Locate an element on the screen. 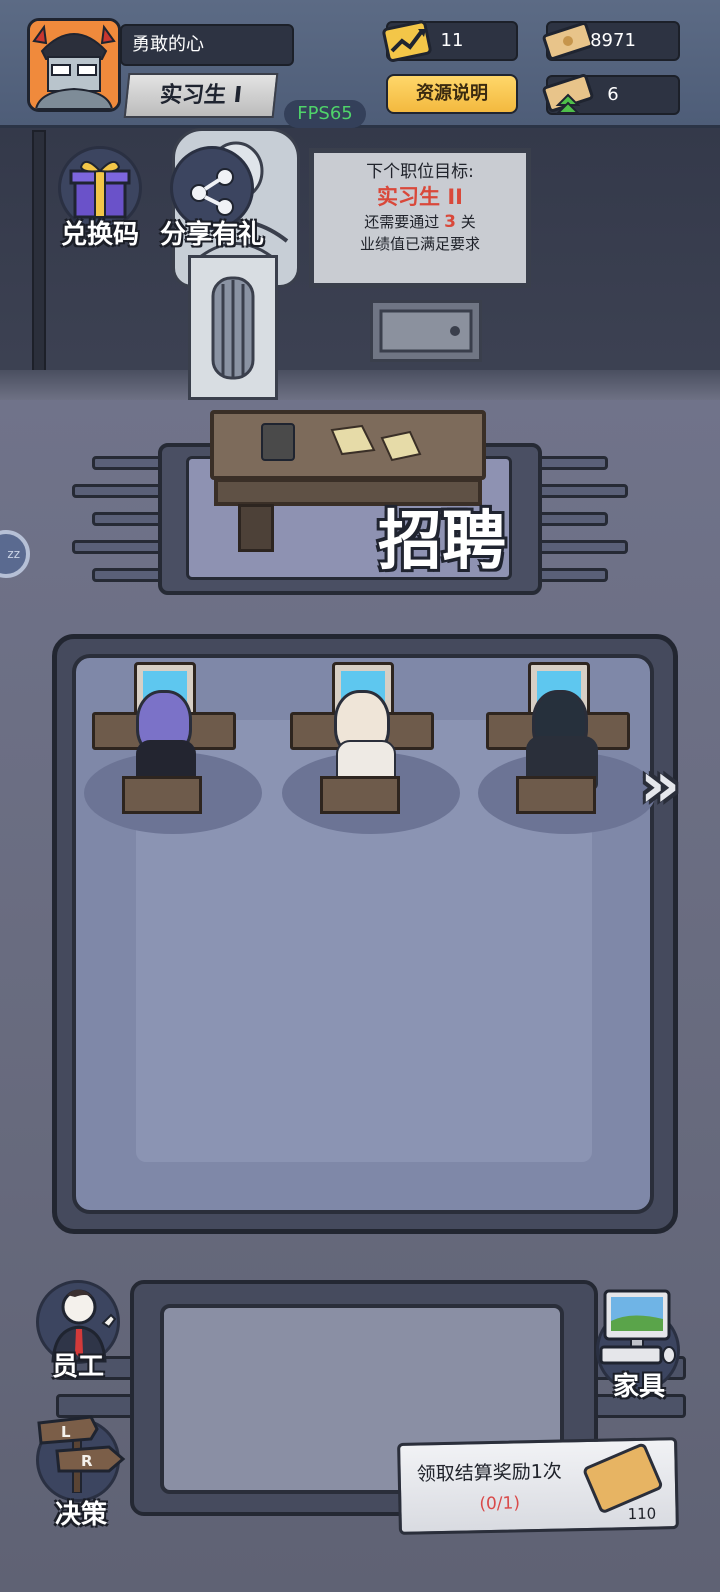 This screenshot has width=720, height=1592. player-avatar is located at coordinates (74, 65).